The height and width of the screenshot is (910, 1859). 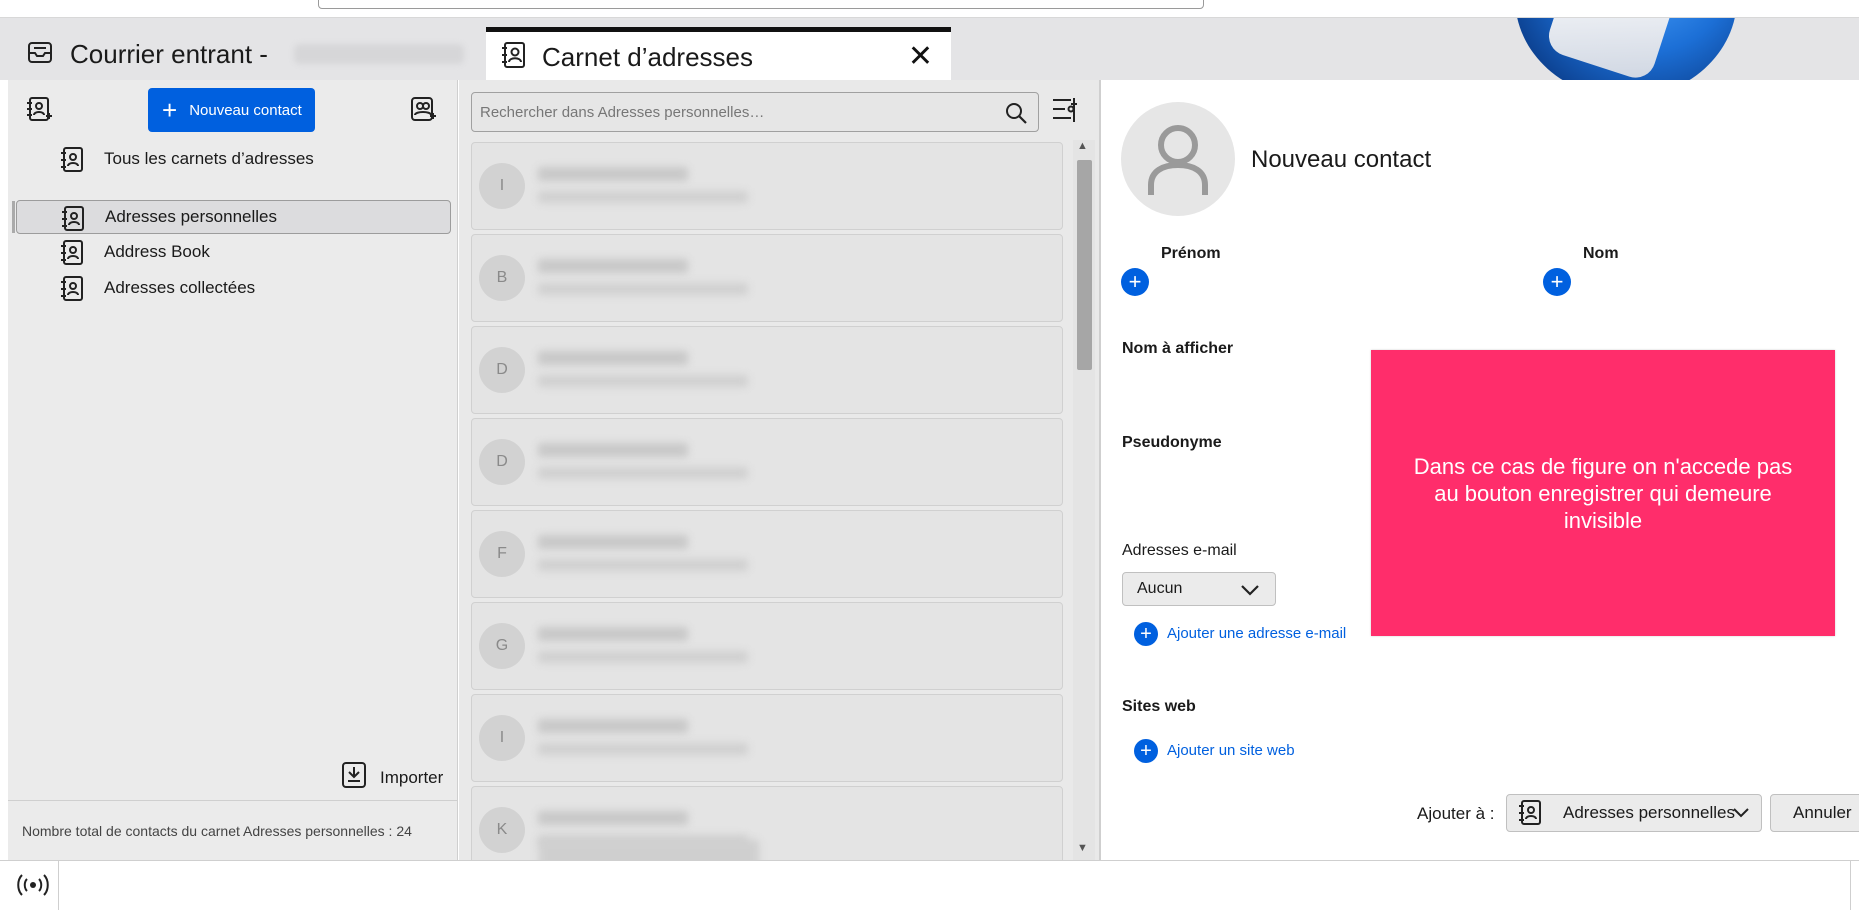 I want to click on display-name-label: Nom à afficher, so click(x=1178, y=348).